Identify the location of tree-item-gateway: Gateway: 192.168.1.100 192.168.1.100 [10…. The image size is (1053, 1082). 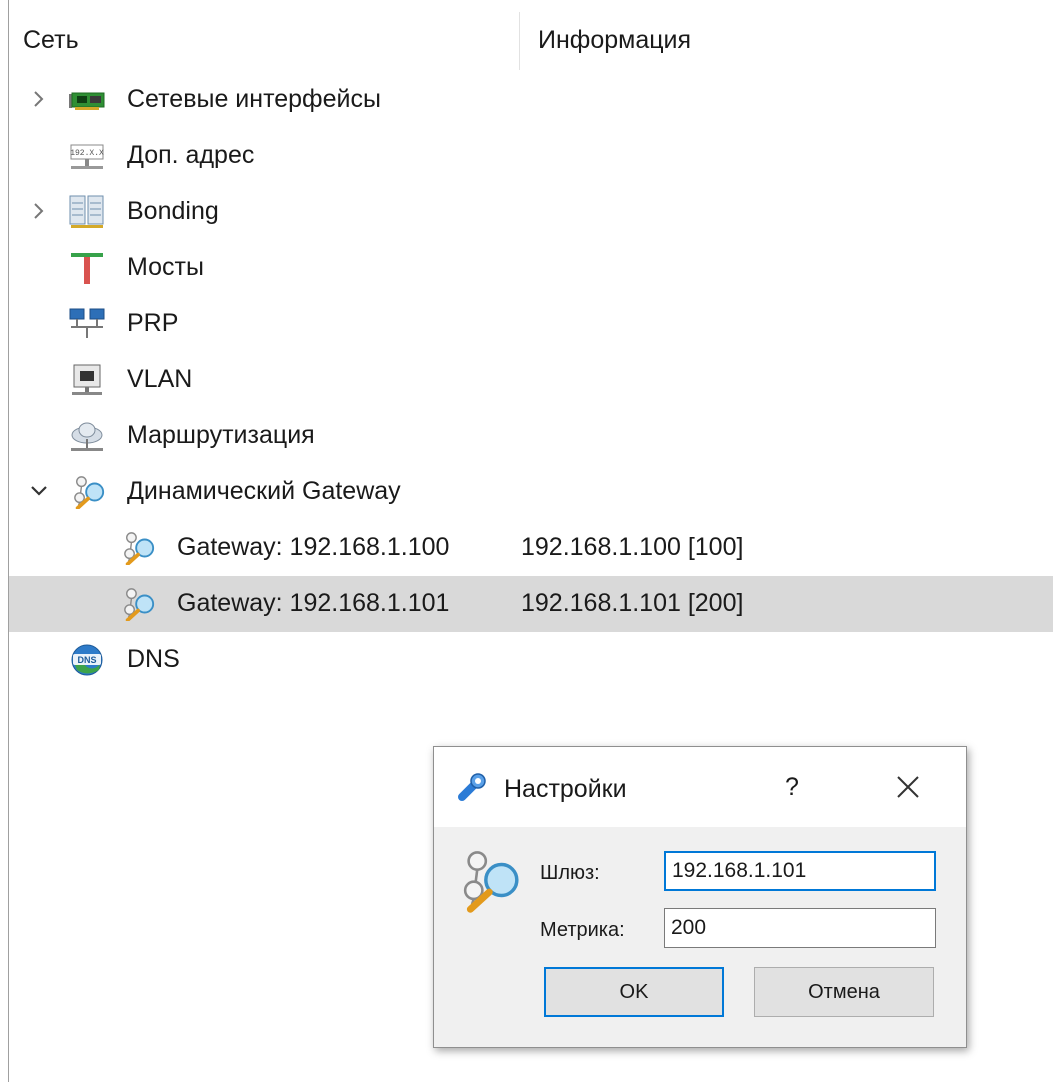
(531, 548).